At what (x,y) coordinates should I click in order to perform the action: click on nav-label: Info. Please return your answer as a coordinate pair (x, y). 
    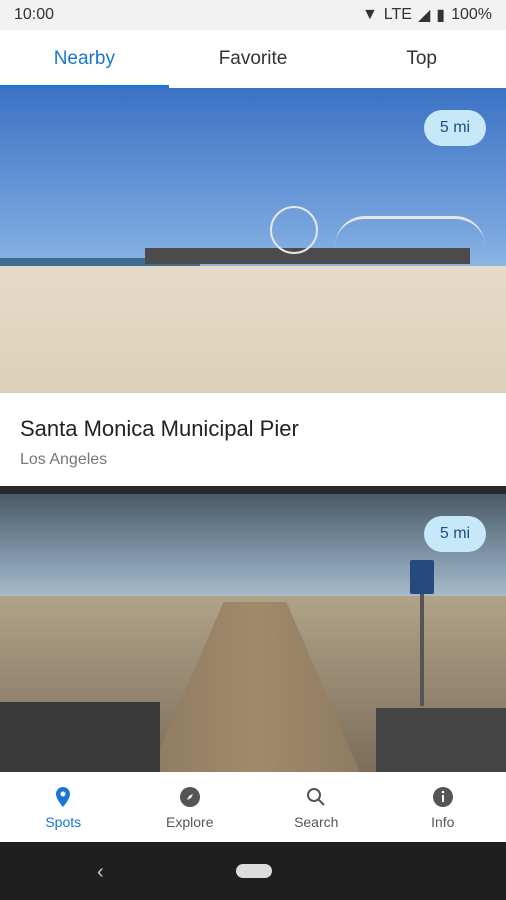
    Looking at the image, I should click on (443, 821).